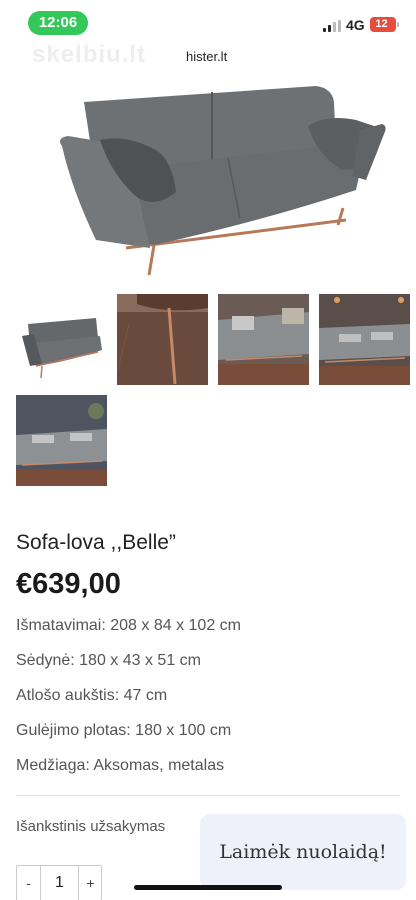 The height and width of the screenshot is (900, 416). Describe the element at coordinates (263, 339) in the screenshot. I see `thumbnail-room-pillows` at that location.